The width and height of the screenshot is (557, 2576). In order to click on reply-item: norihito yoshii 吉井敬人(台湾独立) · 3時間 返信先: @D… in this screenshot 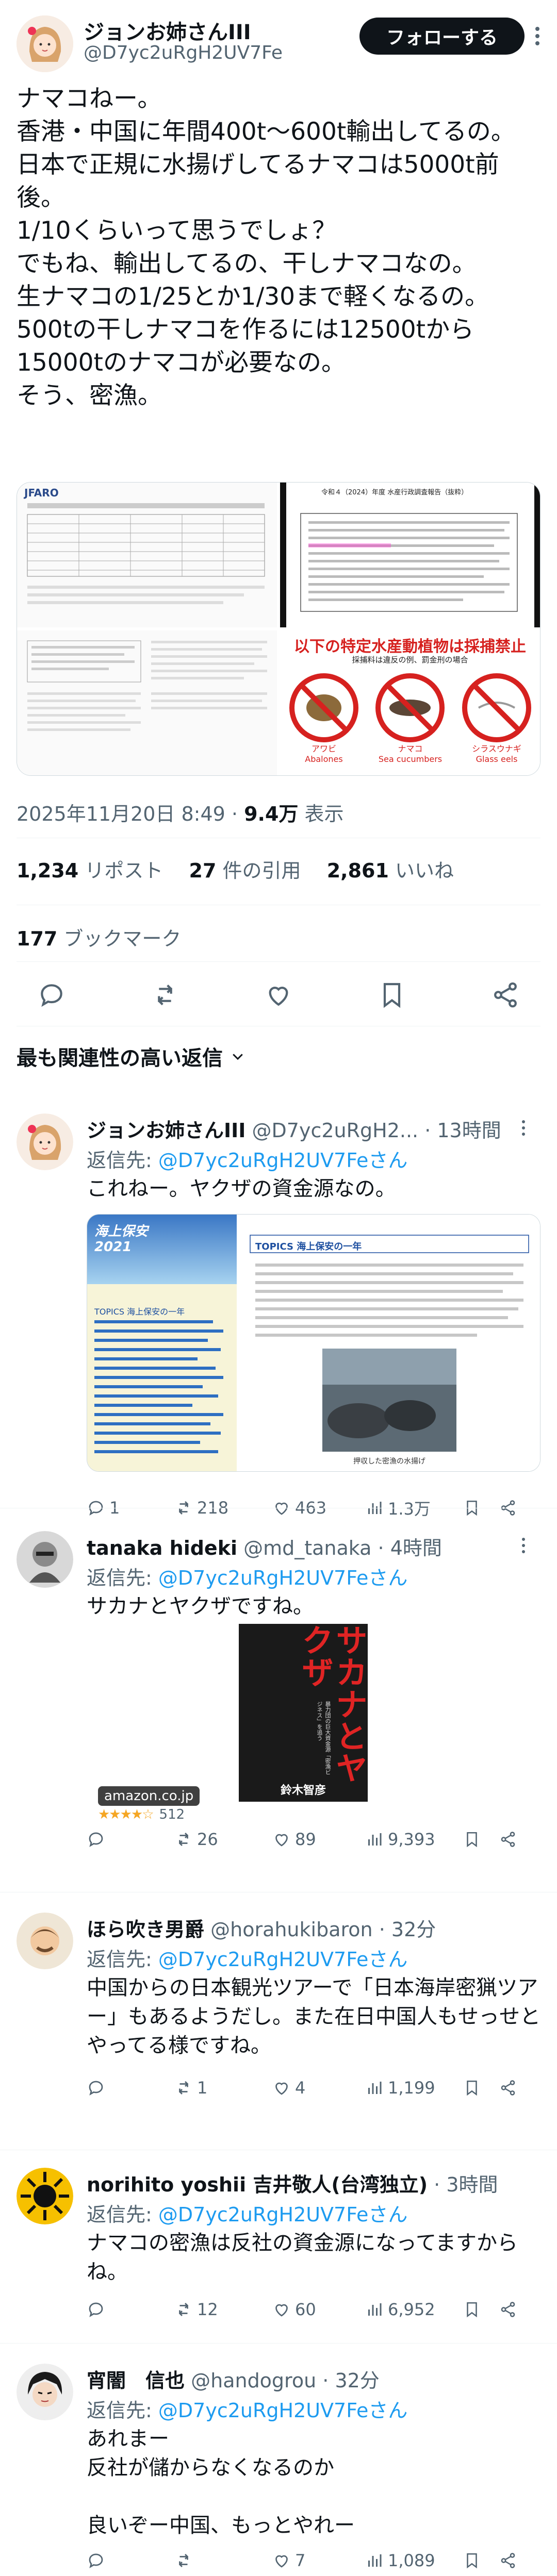, I will do `click(278, 2263)`.